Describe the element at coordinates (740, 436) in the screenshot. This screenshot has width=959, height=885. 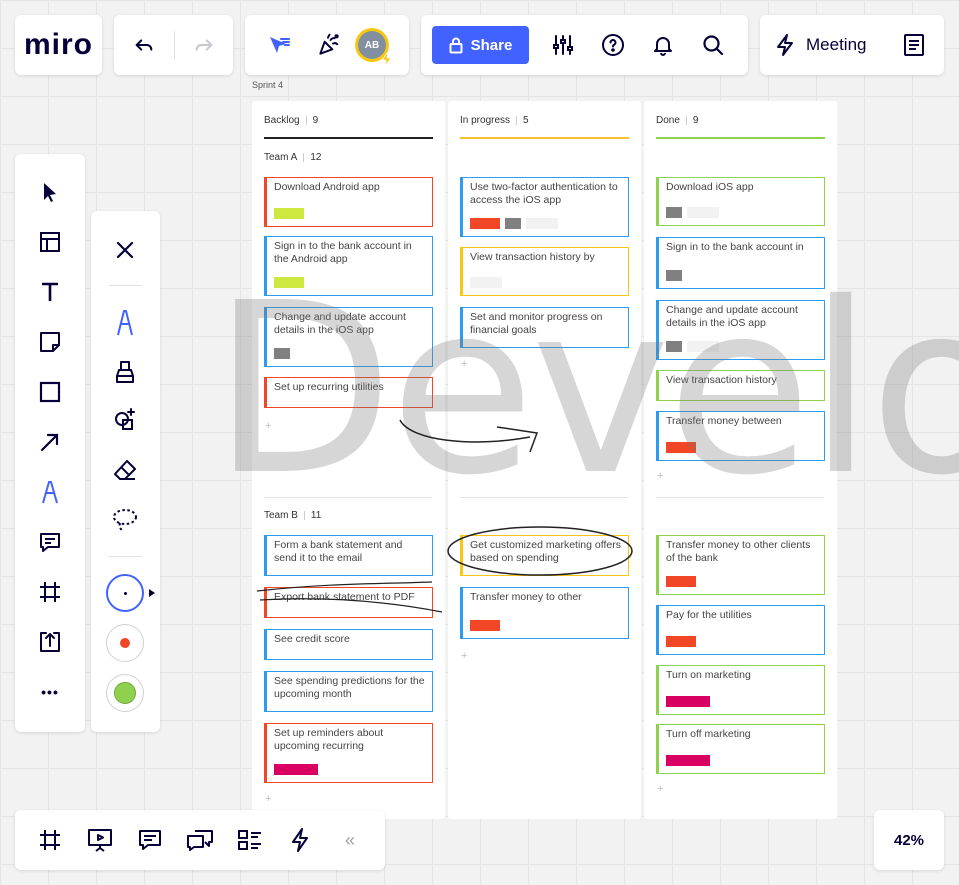
I see `kanban-card: Transfer money between` at that location.